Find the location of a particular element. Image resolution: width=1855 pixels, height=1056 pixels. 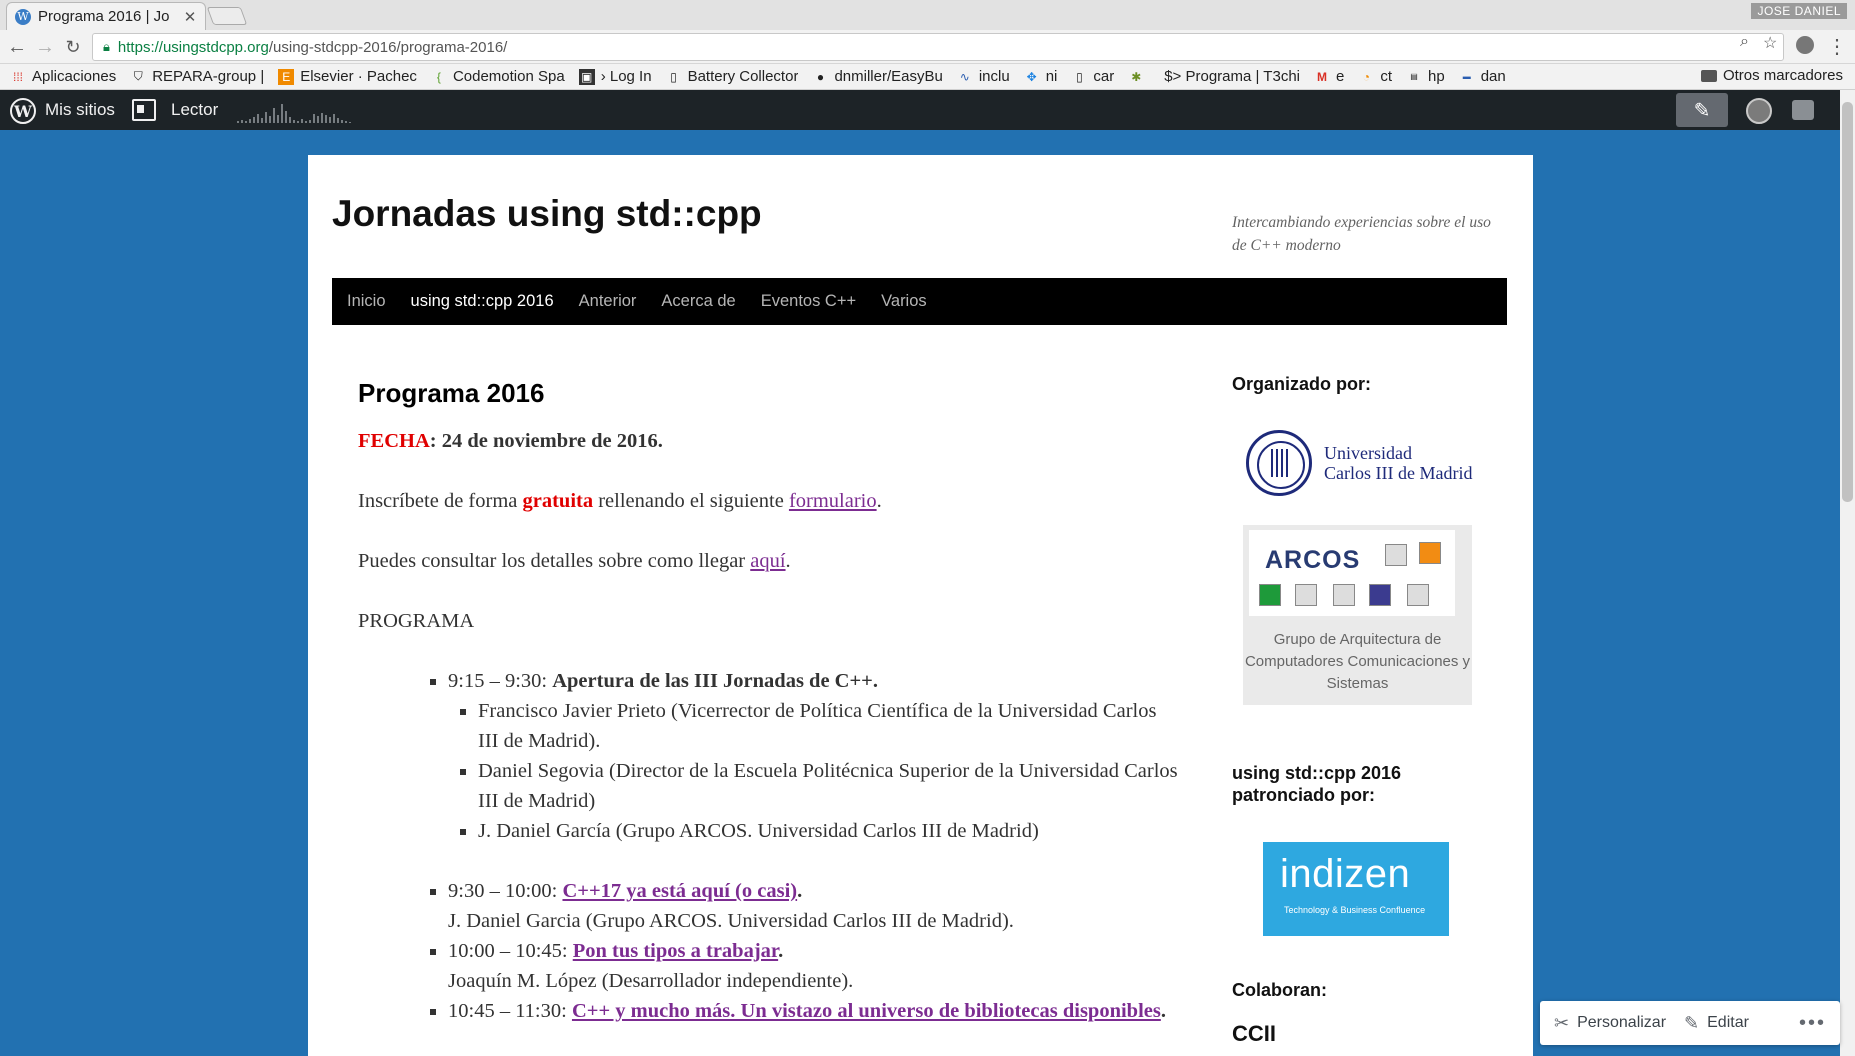

date-line: FECHA: 24 de noviembre de 2016. is located at coordinates (768, 441).